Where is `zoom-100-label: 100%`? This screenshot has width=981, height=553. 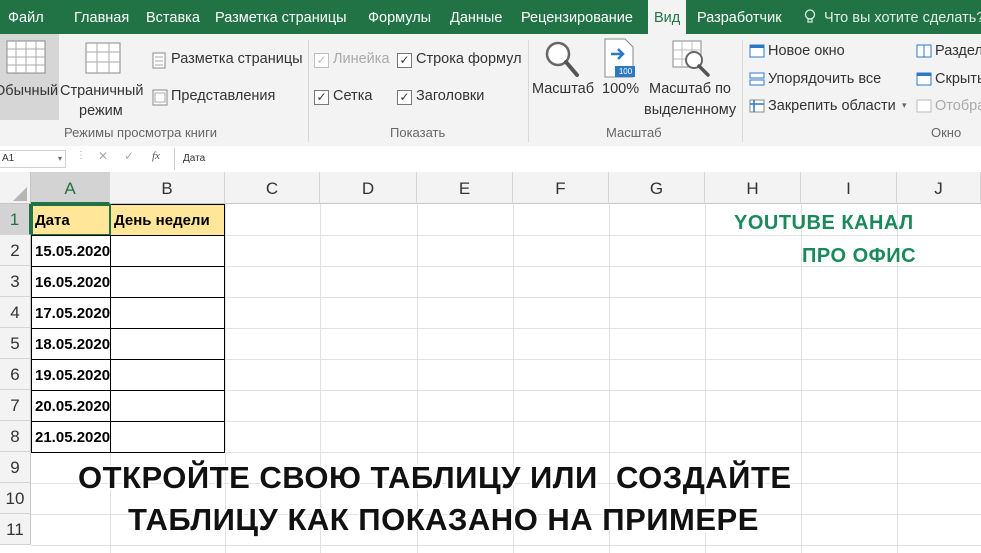
zoom-100-label: 100% is located at coordinates (621, 89).